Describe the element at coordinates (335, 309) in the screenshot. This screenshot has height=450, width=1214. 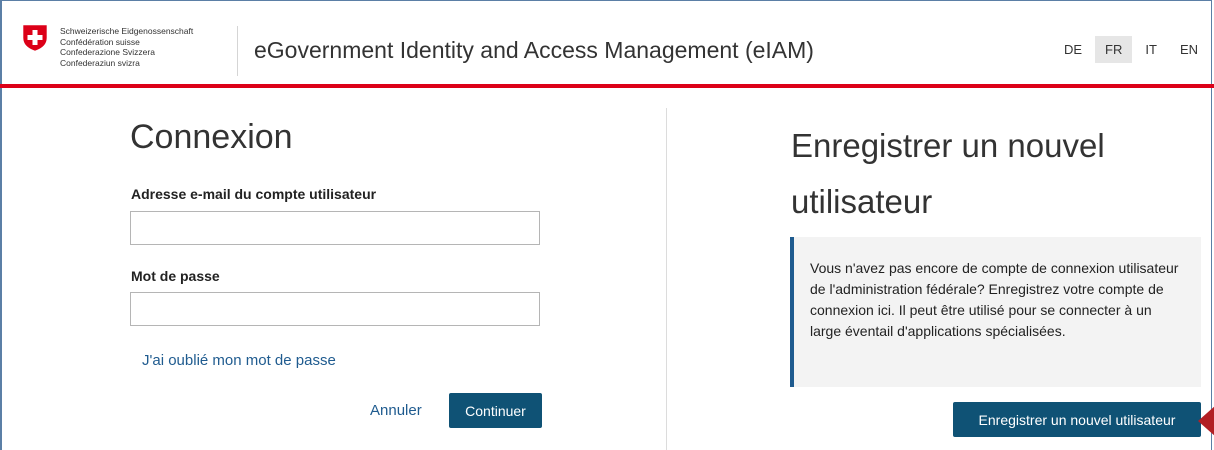
I see `password-field` at that location.